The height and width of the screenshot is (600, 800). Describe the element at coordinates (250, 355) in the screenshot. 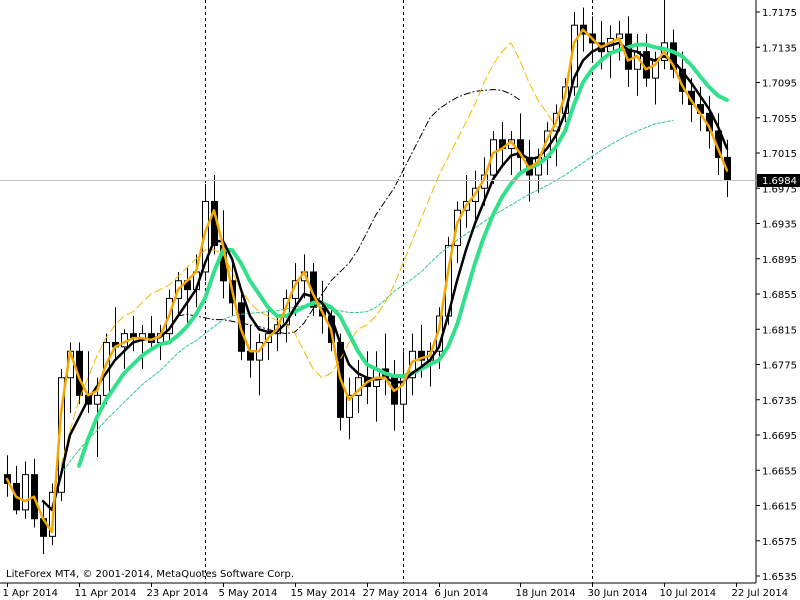

I see `candle-body-down` at that location.